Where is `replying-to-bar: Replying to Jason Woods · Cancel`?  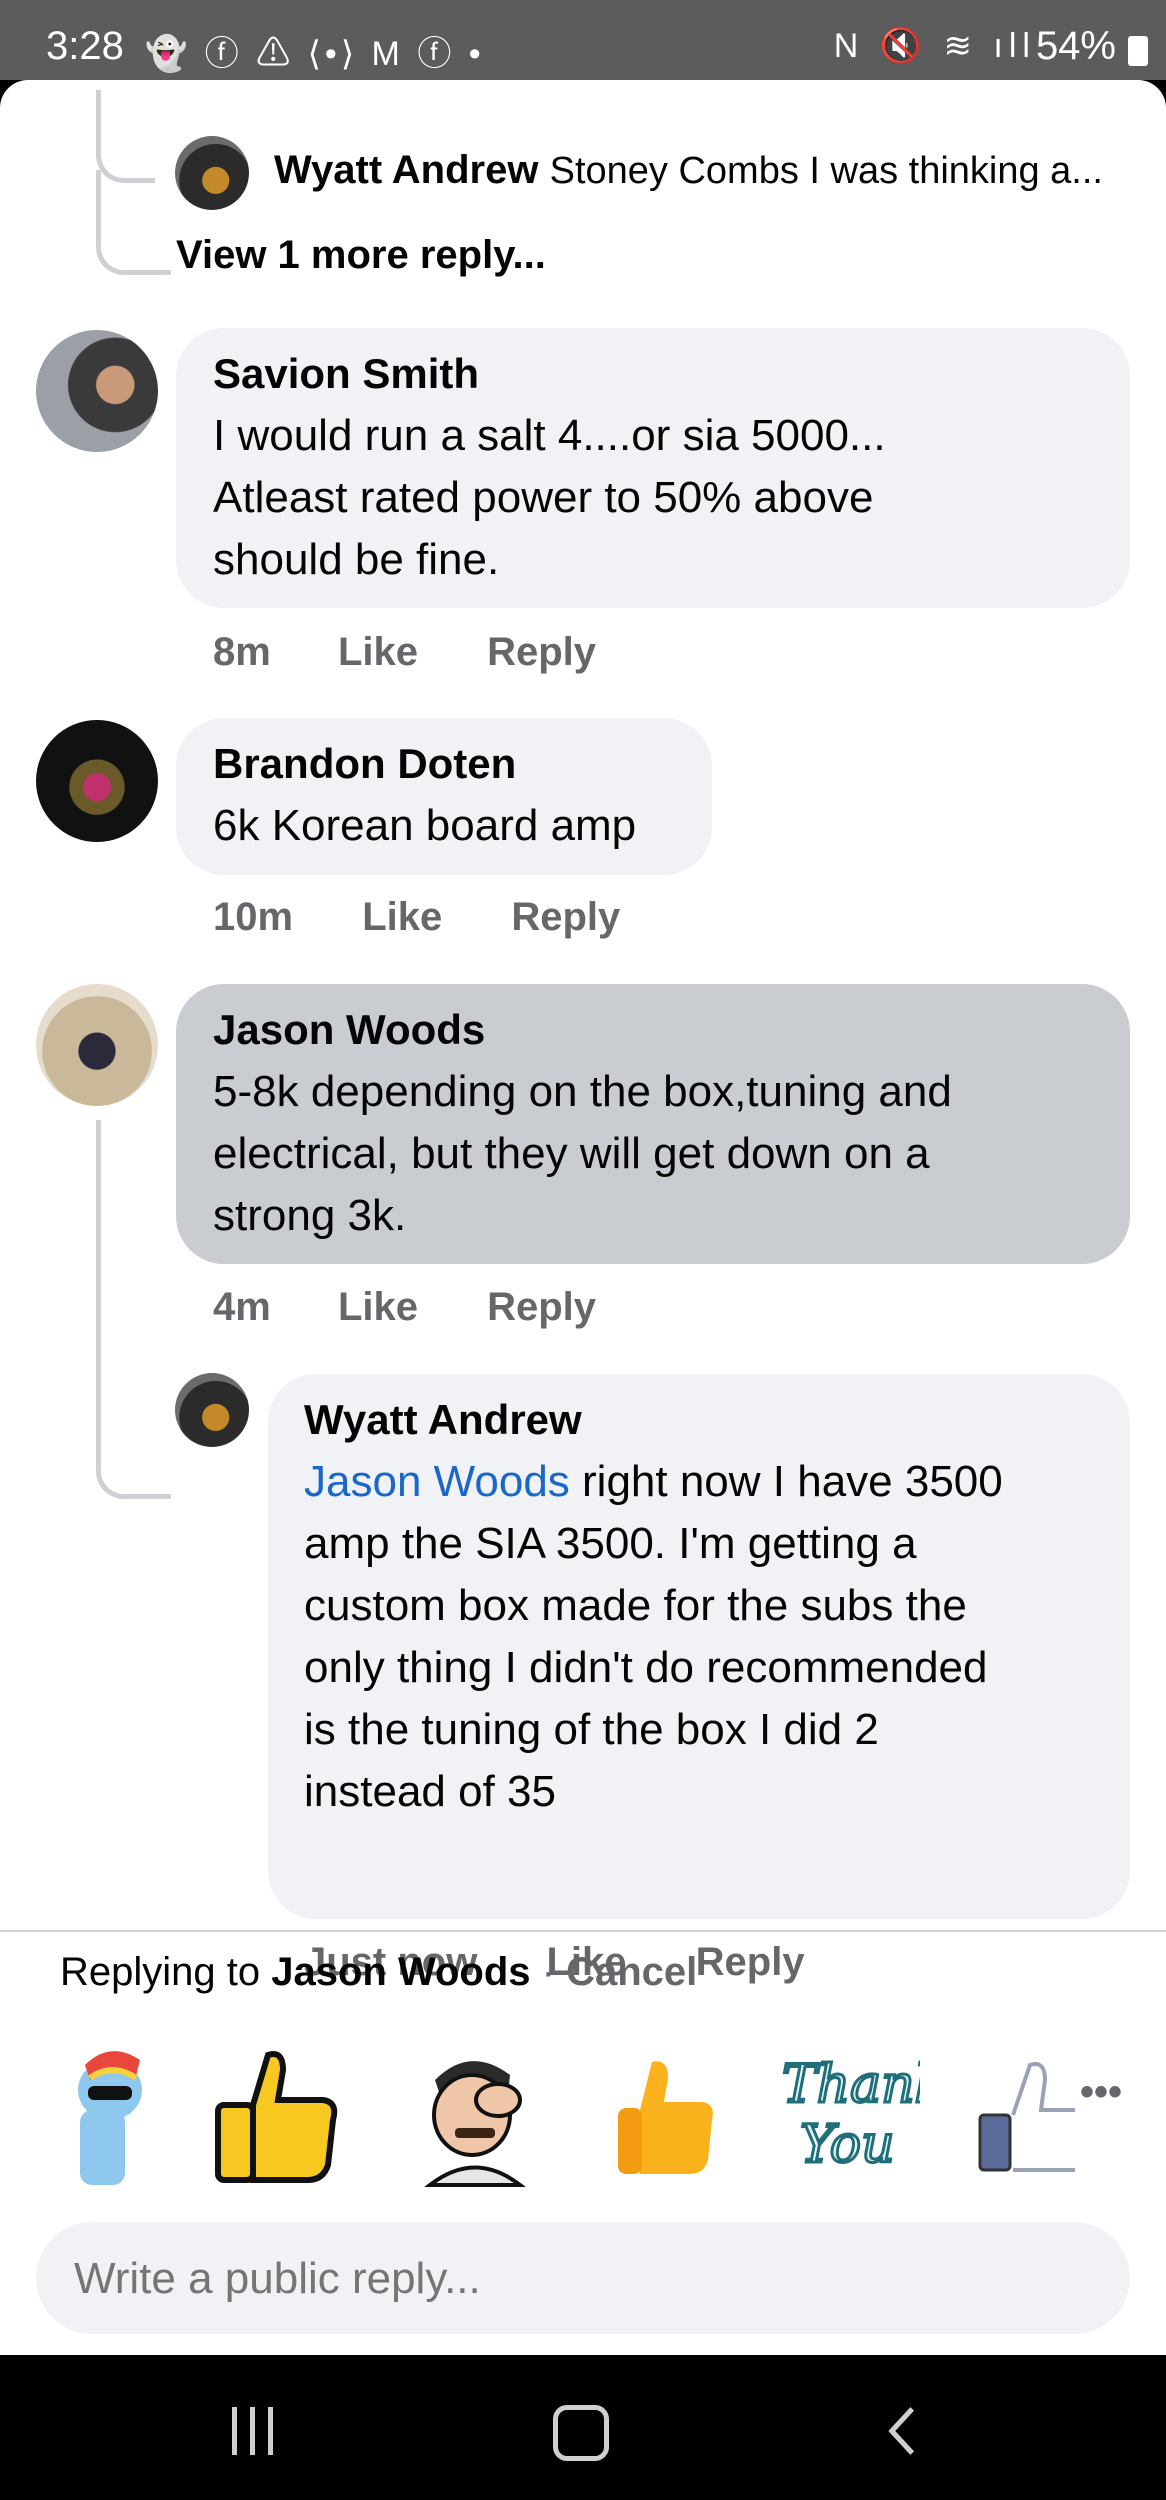
replying-to-bar: Replying to Jason Woods · Cancel is located at coordinates (378, 1972).